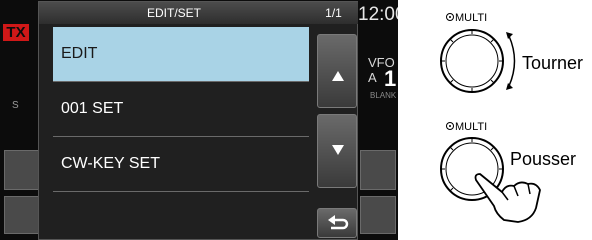 The width and height of the screenshot is (592, 240). Describe the element at coordinates (174, 13) in the screenshot. I see `dialog-title: EDIT/SET` at that location.